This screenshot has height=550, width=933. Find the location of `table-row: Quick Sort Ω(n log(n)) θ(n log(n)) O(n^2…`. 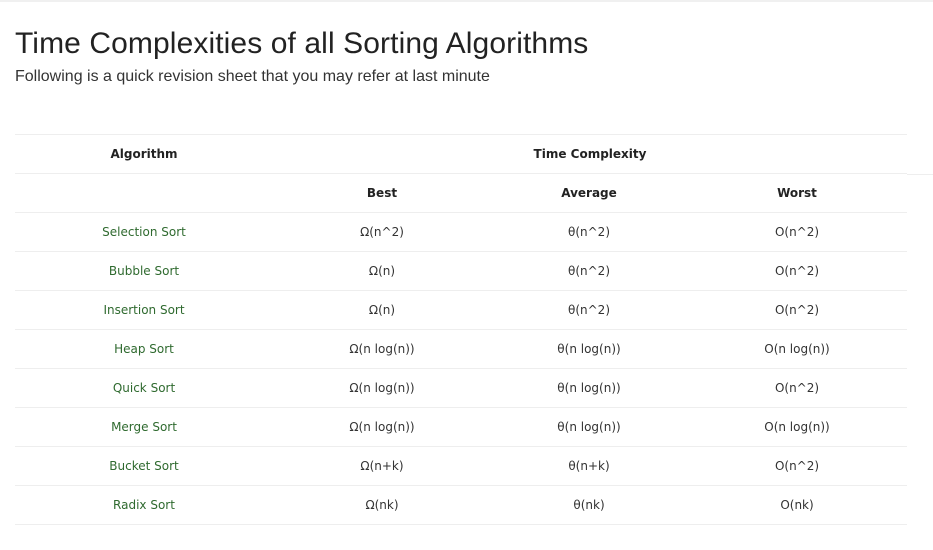

table-row: Quick Sort Ω(n log(n)) θ(n log(n)) O(n^2… is located at coordinates (461, 388).